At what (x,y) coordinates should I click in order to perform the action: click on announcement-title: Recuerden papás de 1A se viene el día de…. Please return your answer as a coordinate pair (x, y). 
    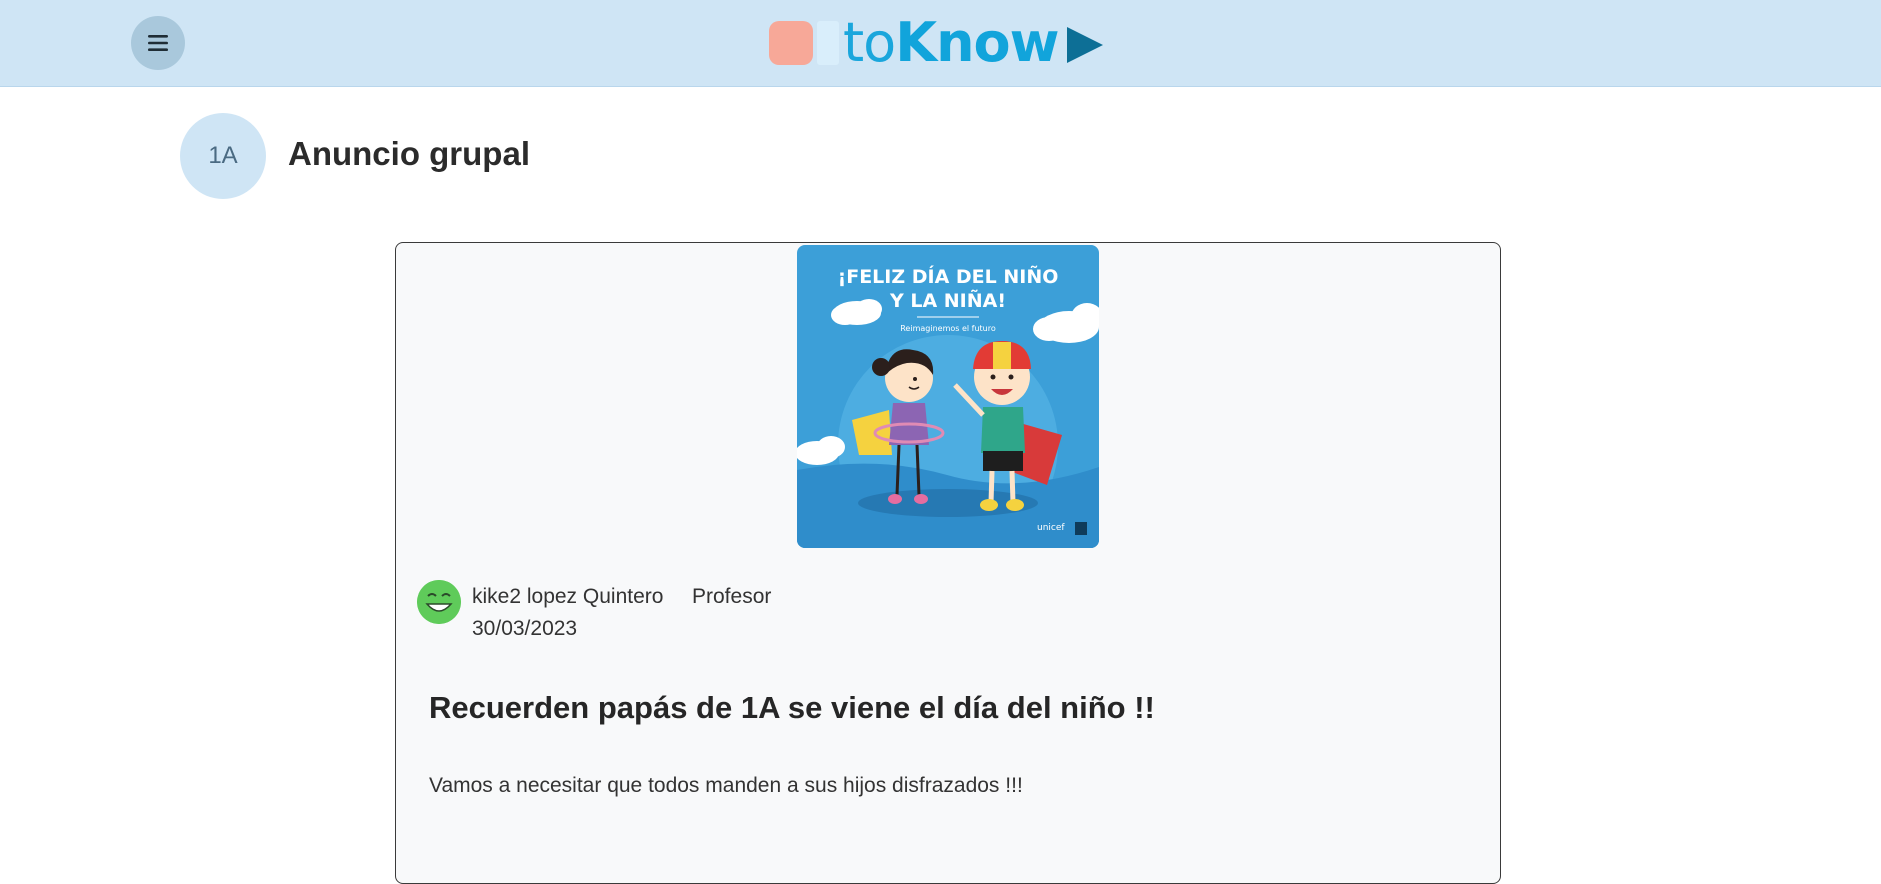
    Looking at the image, I should click on (792, 707).